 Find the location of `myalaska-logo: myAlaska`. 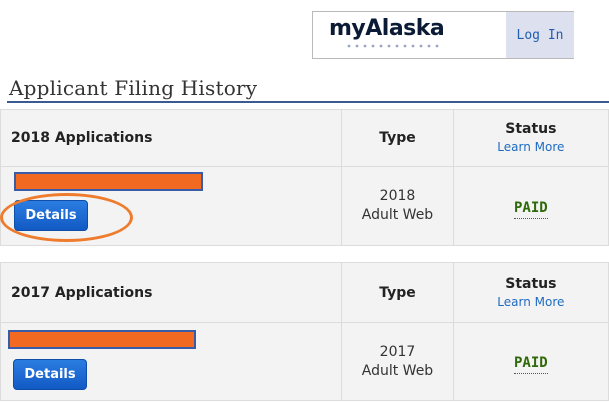

myalaska-logo: myAlaska is located at coordinates (410, 35).